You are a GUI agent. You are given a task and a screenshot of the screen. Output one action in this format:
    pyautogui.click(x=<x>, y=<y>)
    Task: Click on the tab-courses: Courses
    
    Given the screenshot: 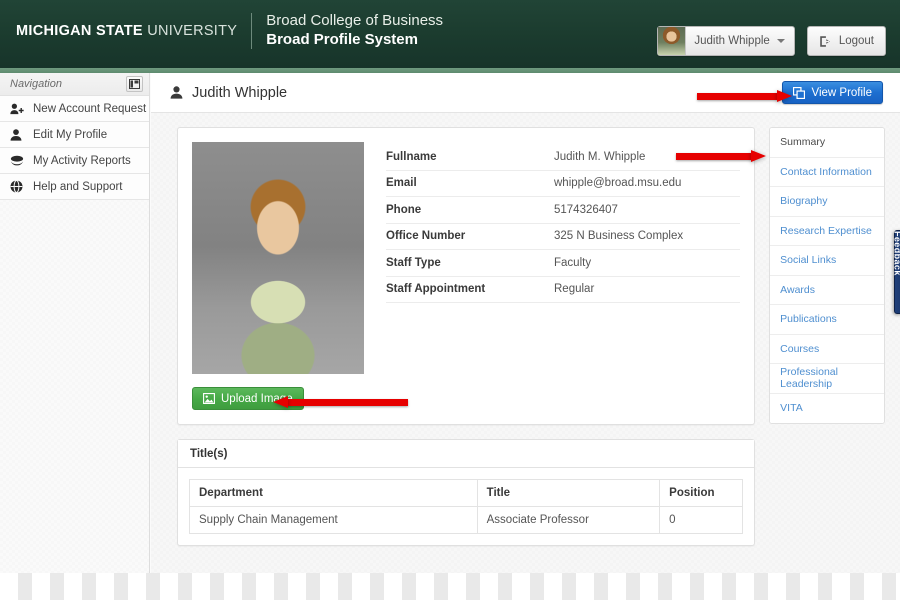 What is the action you would take?
    pyautogui.click(x=827, y=349)
    